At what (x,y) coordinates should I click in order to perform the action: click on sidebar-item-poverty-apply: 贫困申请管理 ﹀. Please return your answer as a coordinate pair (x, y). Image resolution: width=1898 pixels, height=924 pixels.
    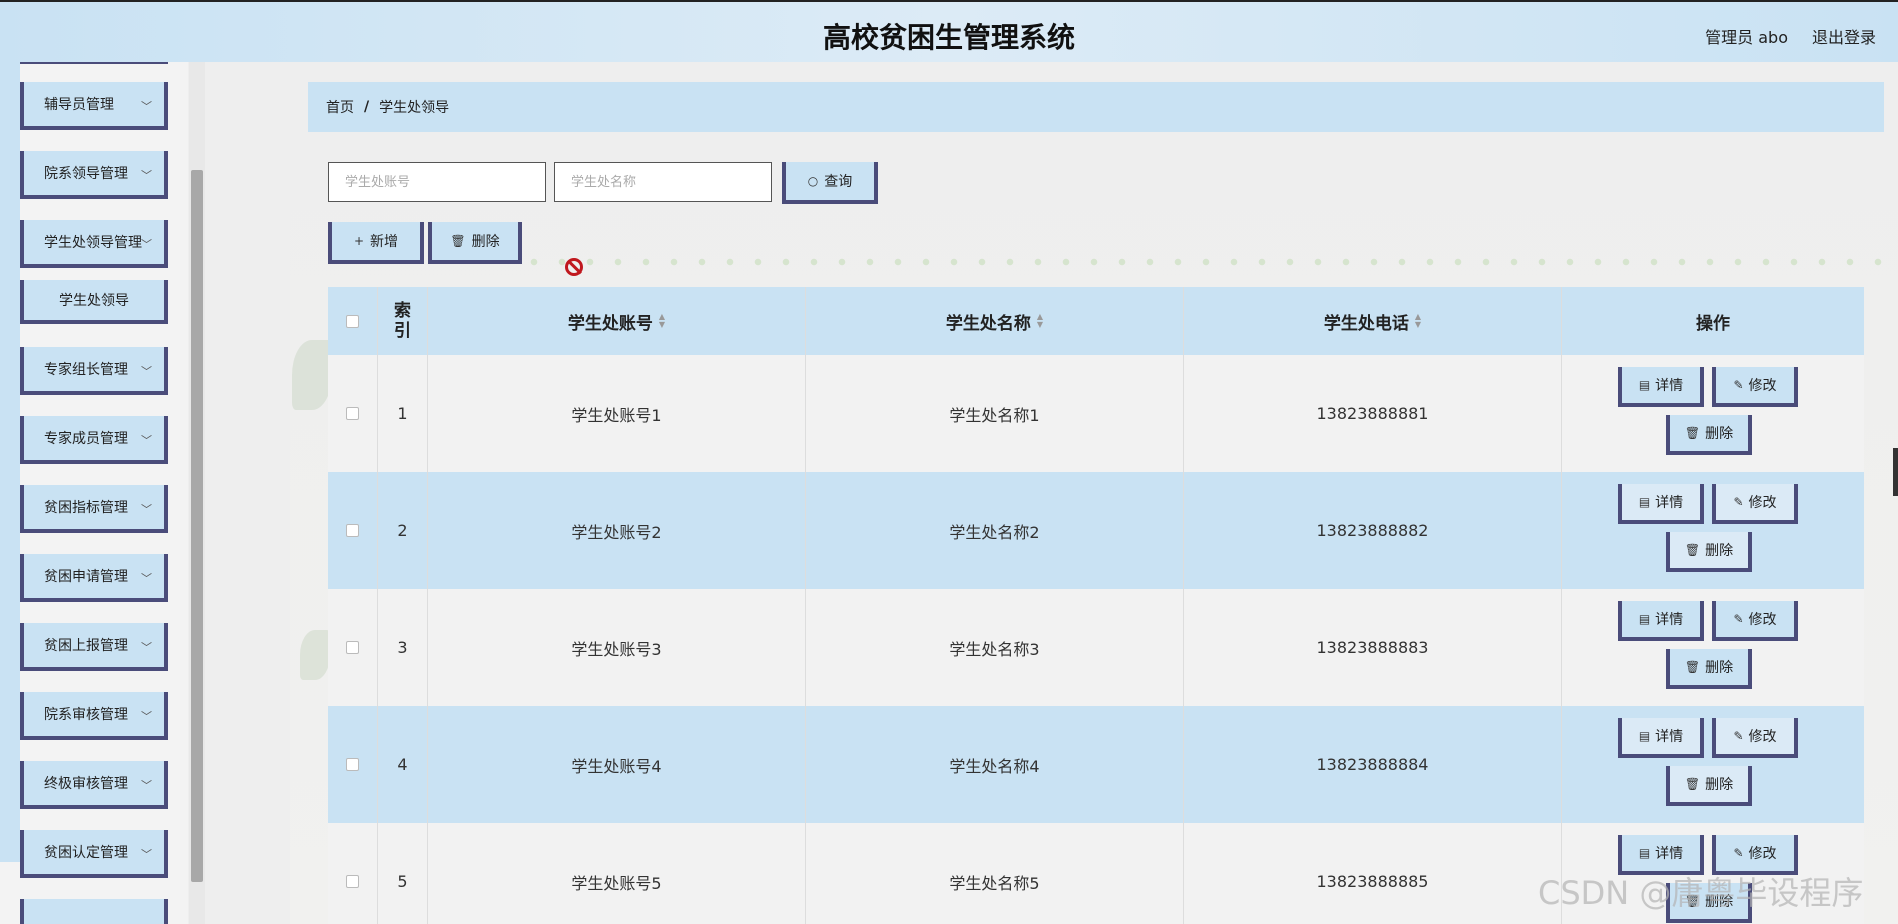
    Looking at the image, I should click on (94, 578).